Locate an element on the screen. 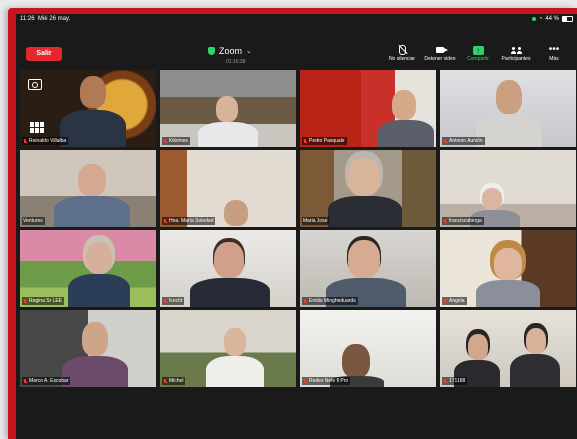  participant-name-tag: Michel is located at coordinates (174, 381).